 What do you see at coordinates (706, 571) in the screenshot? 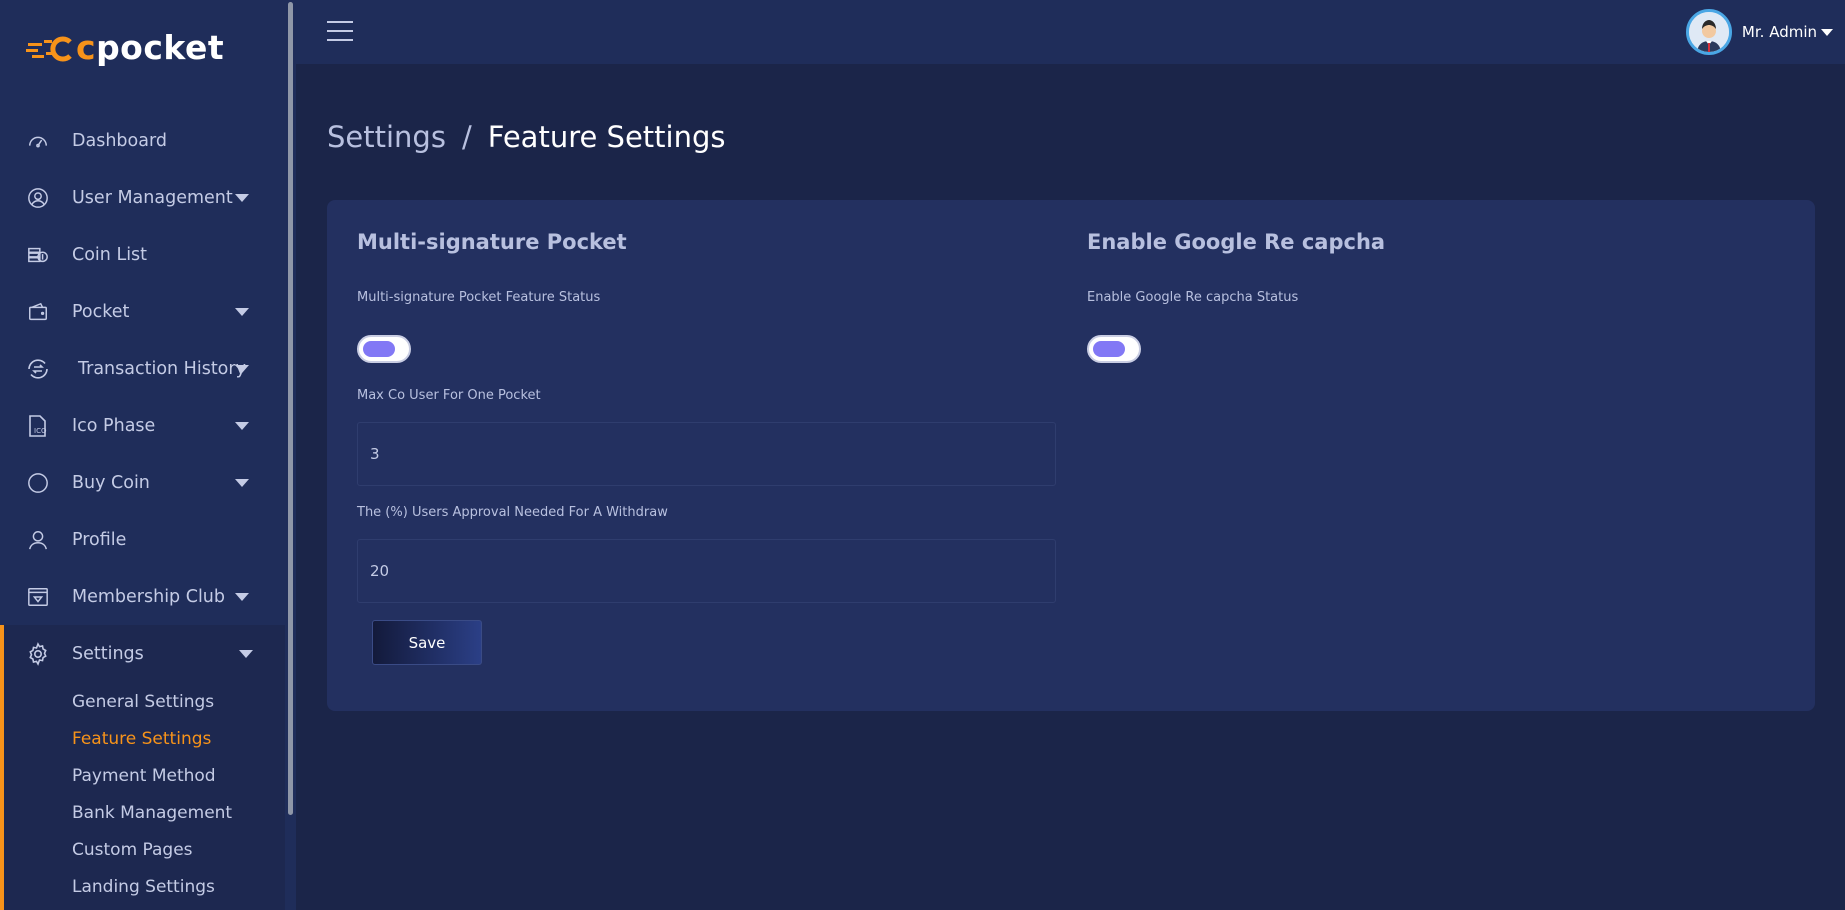
I see `approval-percent-input` at bounding box center [706, 571].